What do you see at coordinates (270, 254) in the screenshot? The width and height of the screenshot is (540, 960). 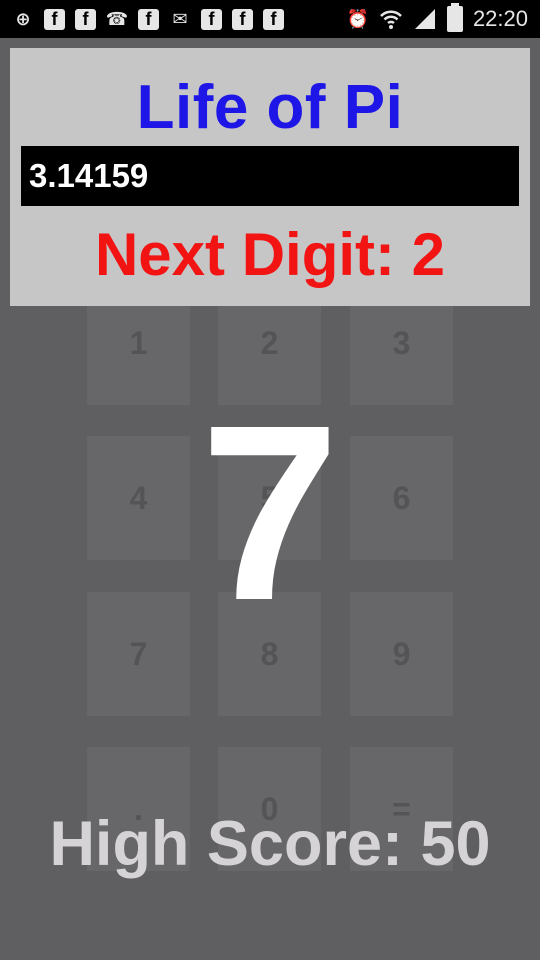 I see `next-digit-label: Next Digit: 2` at bounding box center [270, 254].